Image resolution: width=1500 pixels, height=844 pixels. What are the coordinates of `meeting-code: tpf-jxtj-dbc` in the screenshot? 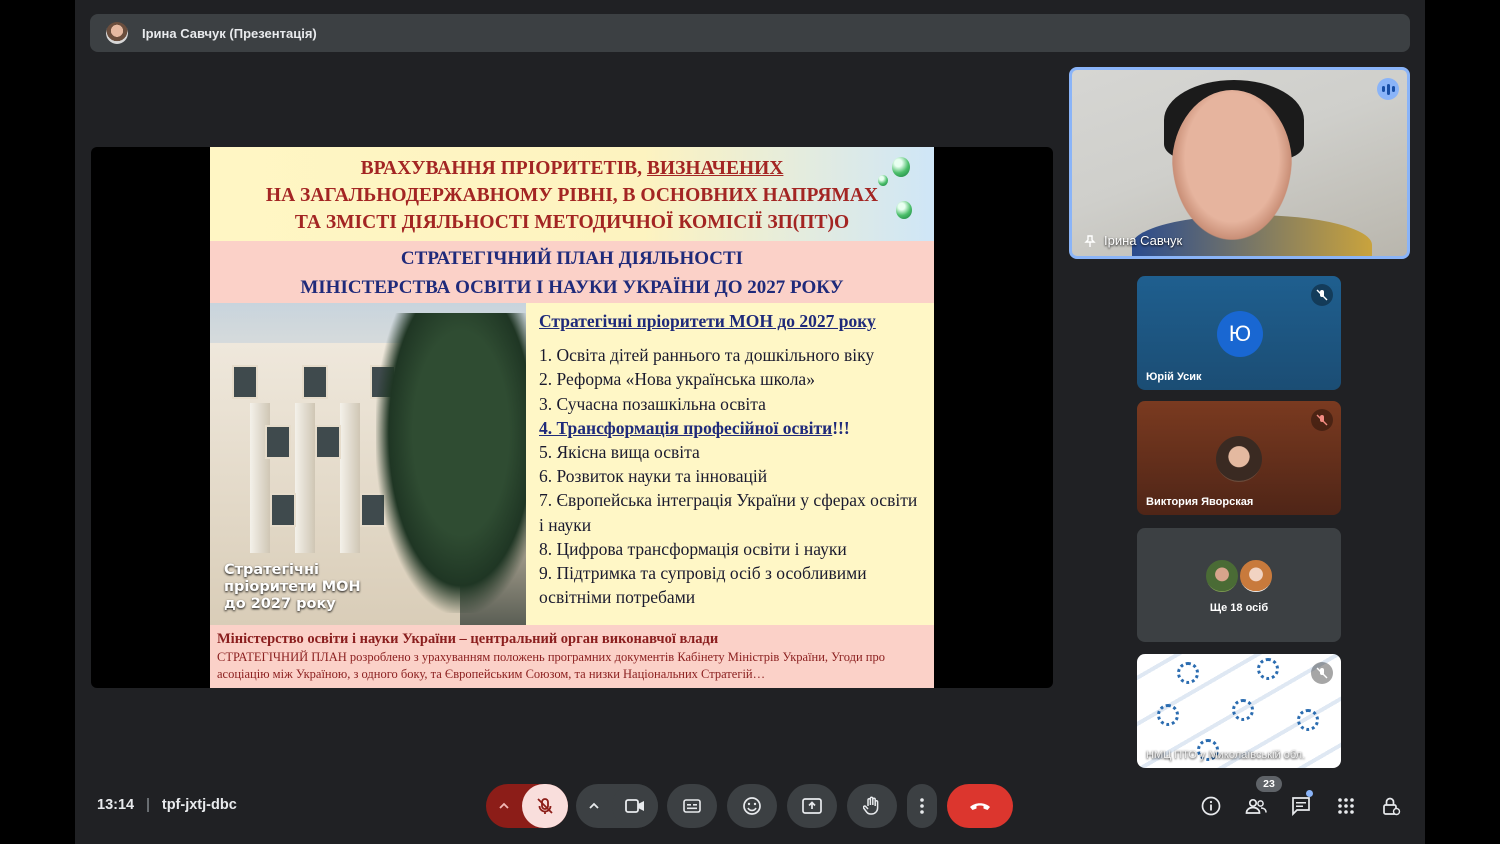 It's located at (199, 805).